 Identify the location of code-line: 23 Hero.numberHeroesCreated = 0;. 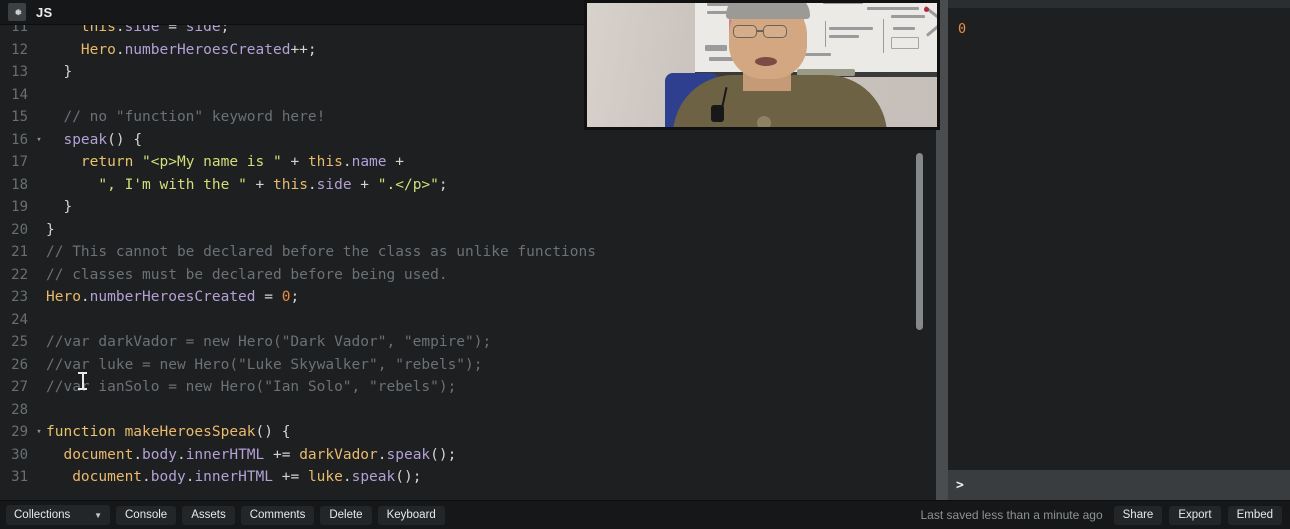
(468, 297).